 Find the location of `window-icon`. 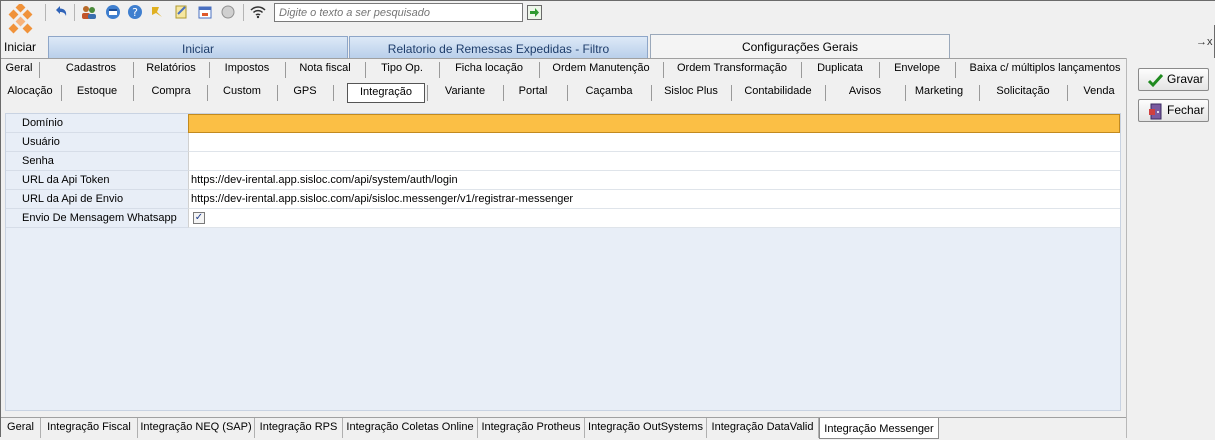

window-icon is located at coordinates (113, 12).